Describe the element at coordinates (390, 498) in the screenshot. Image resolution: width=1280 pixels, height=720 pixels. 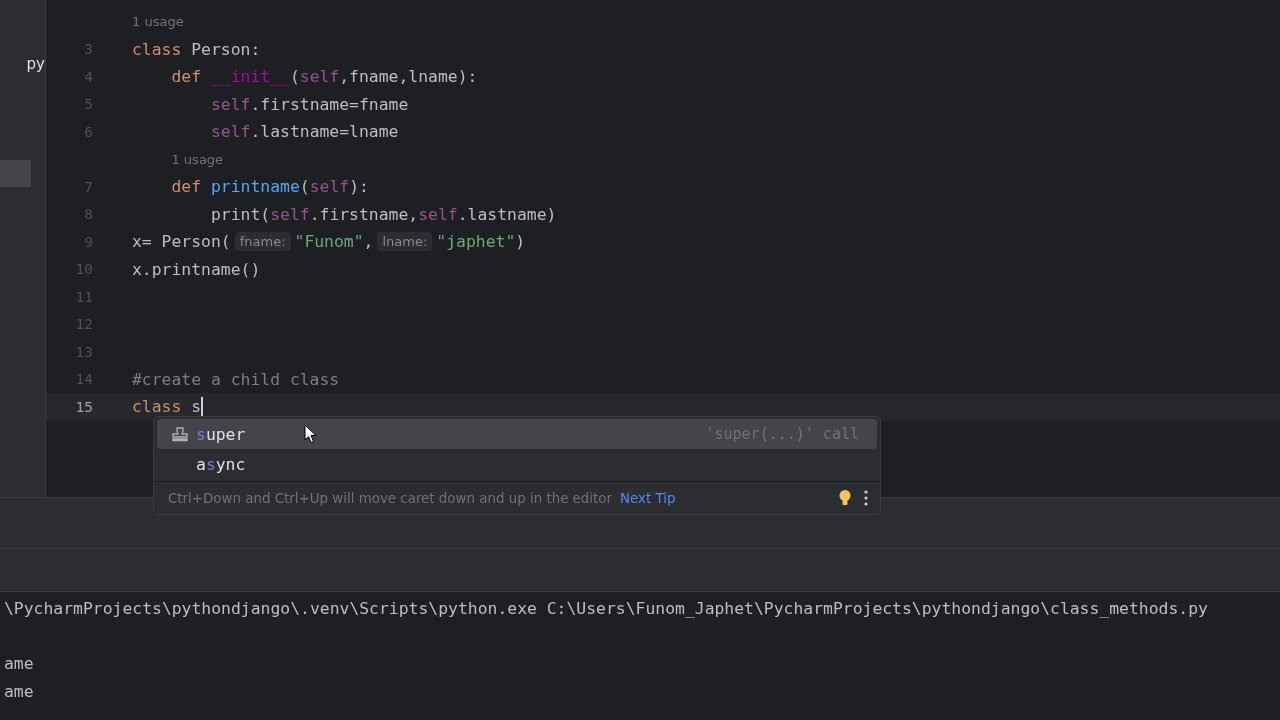
I see `tip-text: Ctrl+Down and Ctrl+Up will move caret down and up in the editor` at that location.